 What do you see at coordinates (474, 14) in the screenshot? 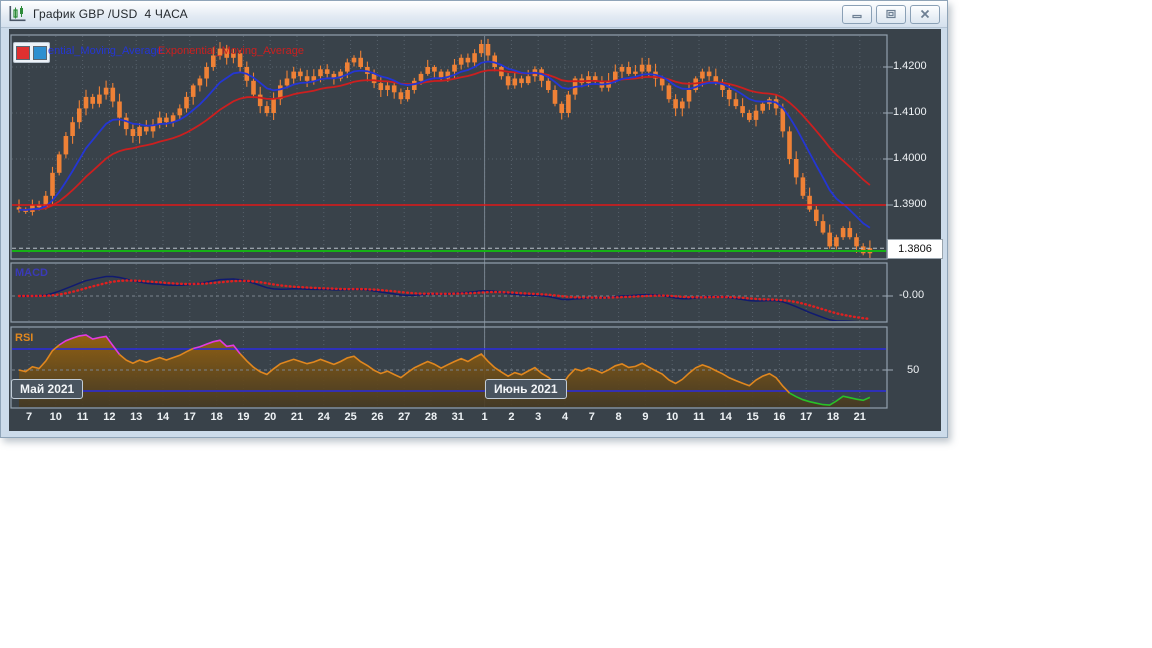
I see `title-bar: График GBP /USD 4 ЧАСА` at bounding box center [474, 14].